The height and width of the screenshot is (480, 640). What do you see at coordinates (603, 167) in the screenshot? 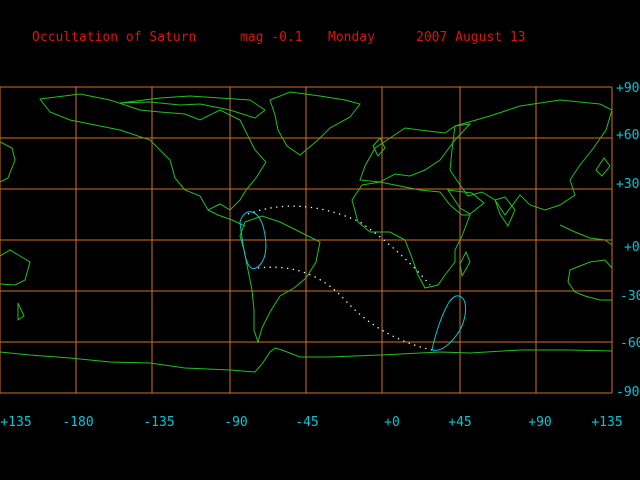
I see `japan-coast` at bounding box center [603, 167].